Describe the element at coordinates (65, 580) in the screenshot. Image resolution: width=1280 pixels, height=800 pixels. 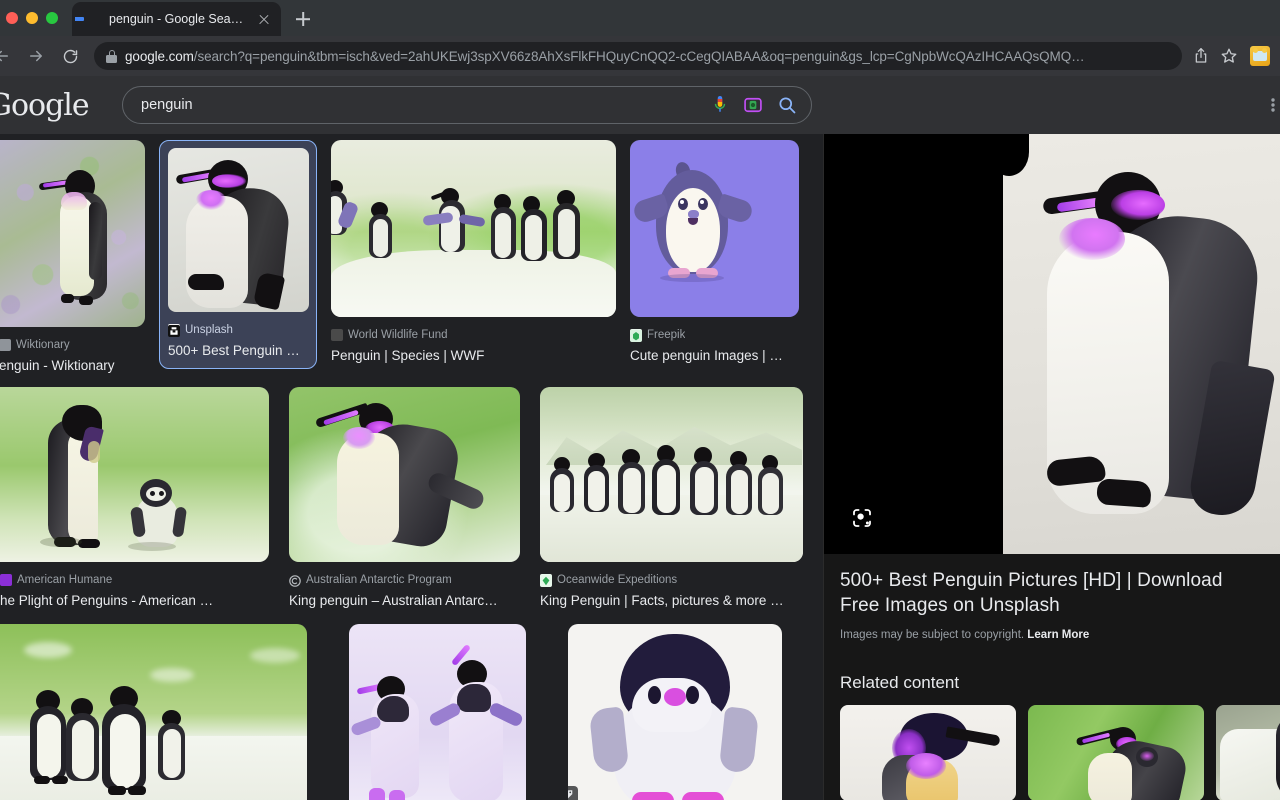
I see `source-name: American Humane` at that location.